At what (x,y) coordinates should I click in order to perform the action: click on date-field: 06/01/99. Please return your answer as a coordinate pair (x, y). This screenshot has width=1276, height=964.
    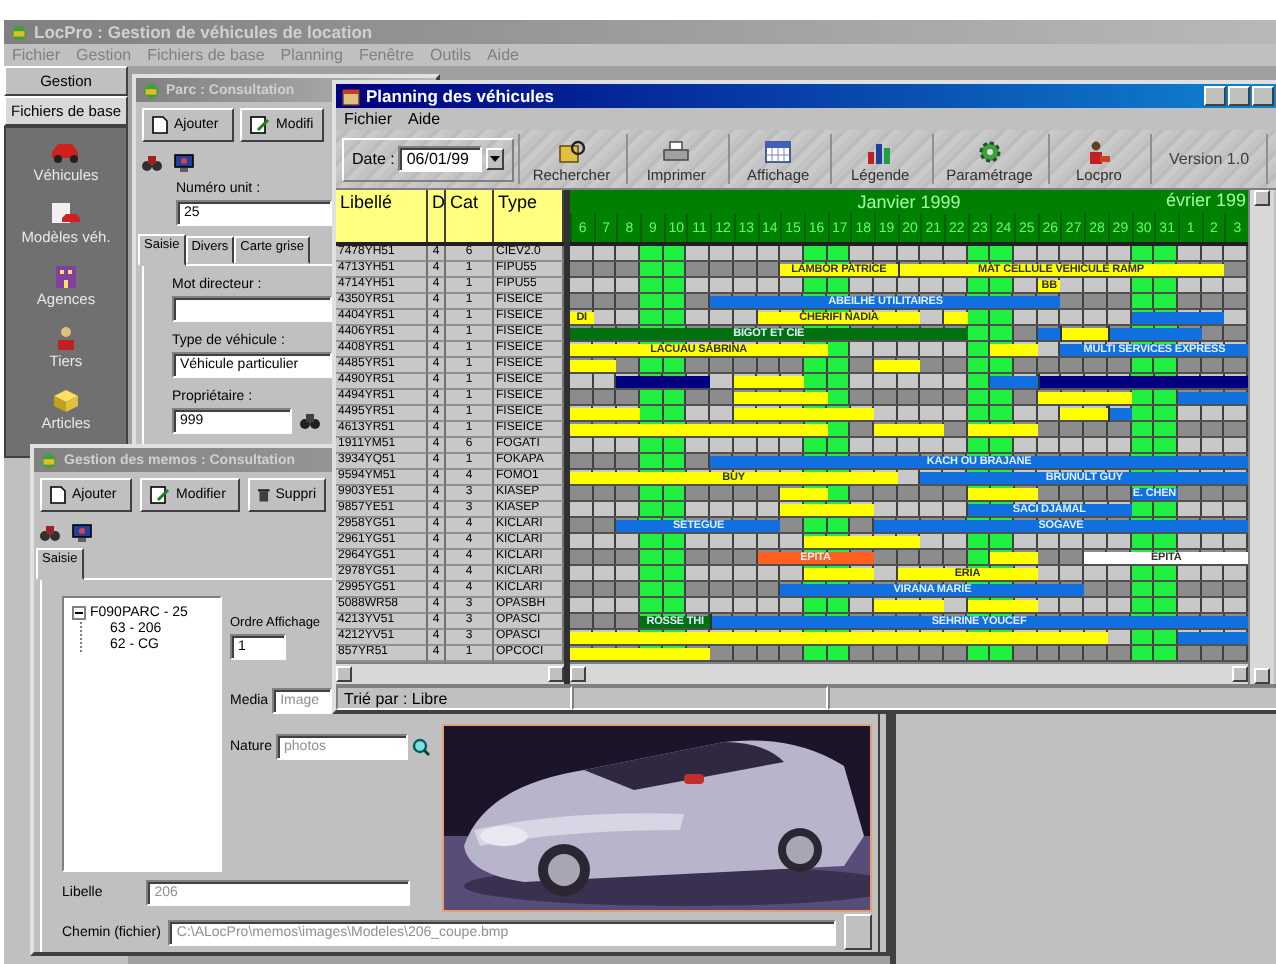
    Looking at the image, I should click on (440, 159).